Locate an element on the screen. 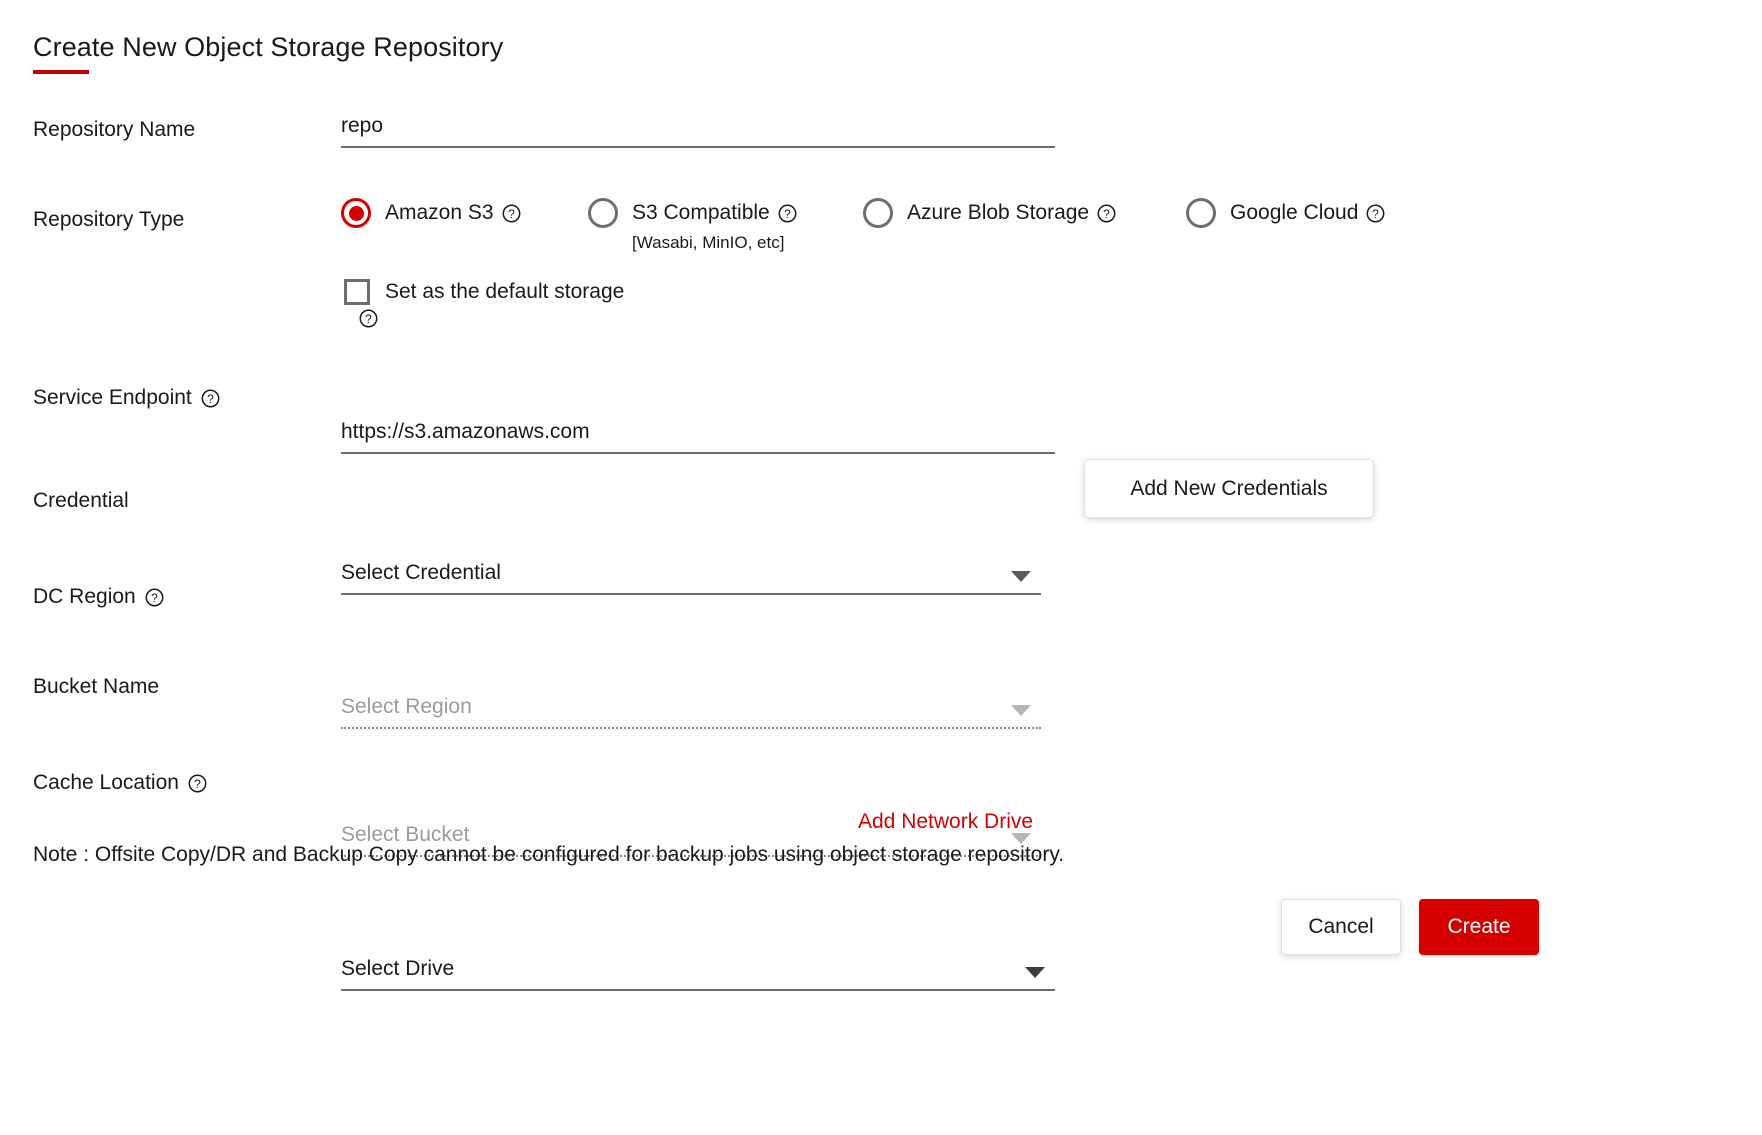 Image resolution: width=1762 pixels, height=1135 pixels. service-endpoint-input: https://s3.amazonaws.com is located at coordinates (698, 435).